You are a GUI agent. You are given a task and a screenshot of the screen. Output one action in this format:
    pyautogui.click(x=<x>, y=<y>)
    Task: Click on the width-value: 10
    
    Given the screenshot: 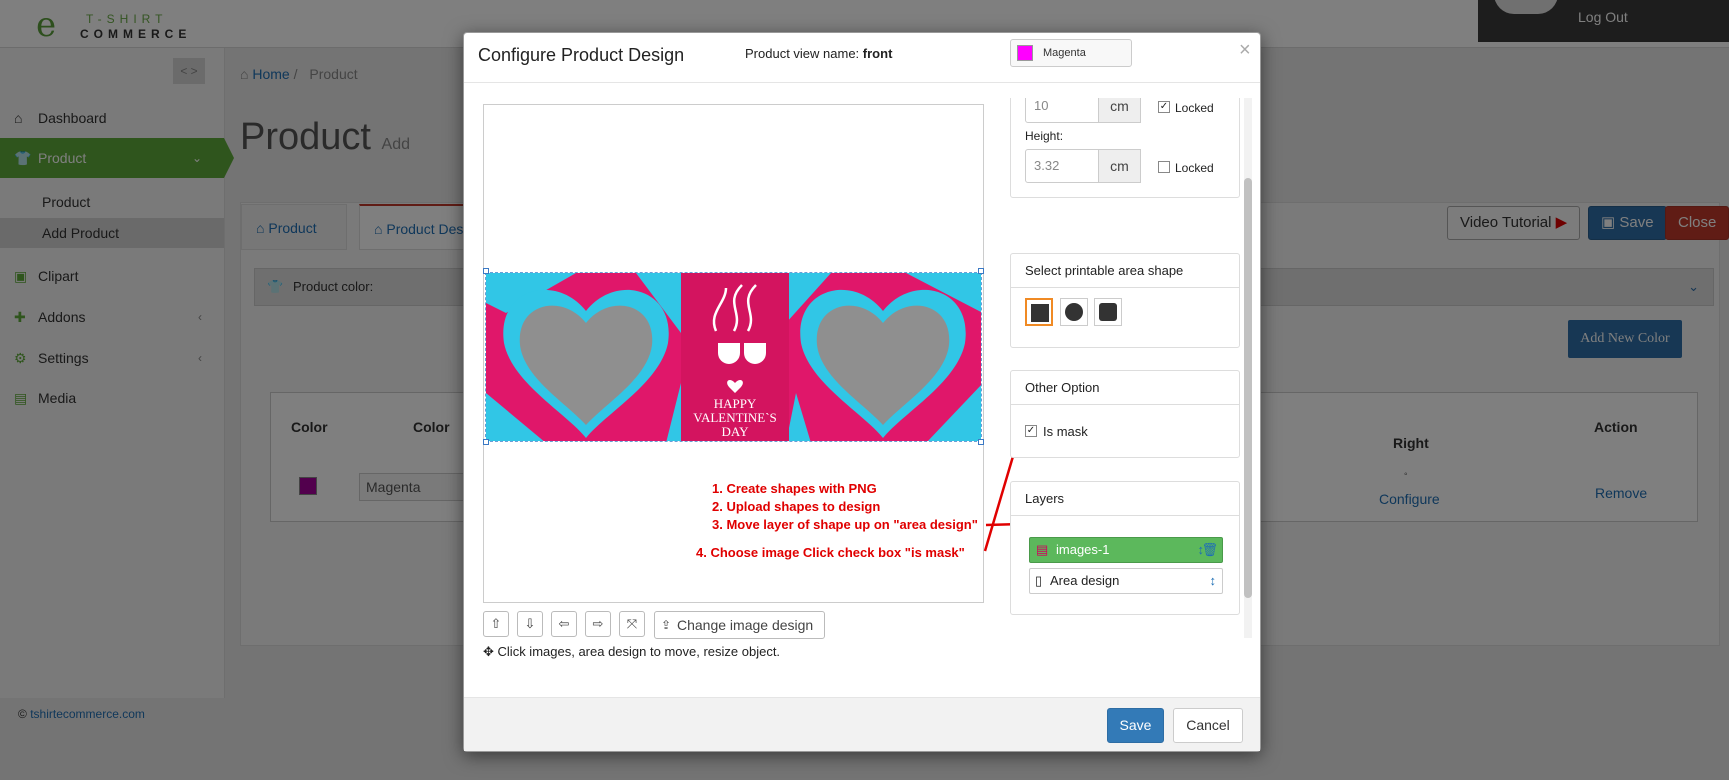 What is the action you would take?
    pyautogui.click(x=1041, y=105)
    